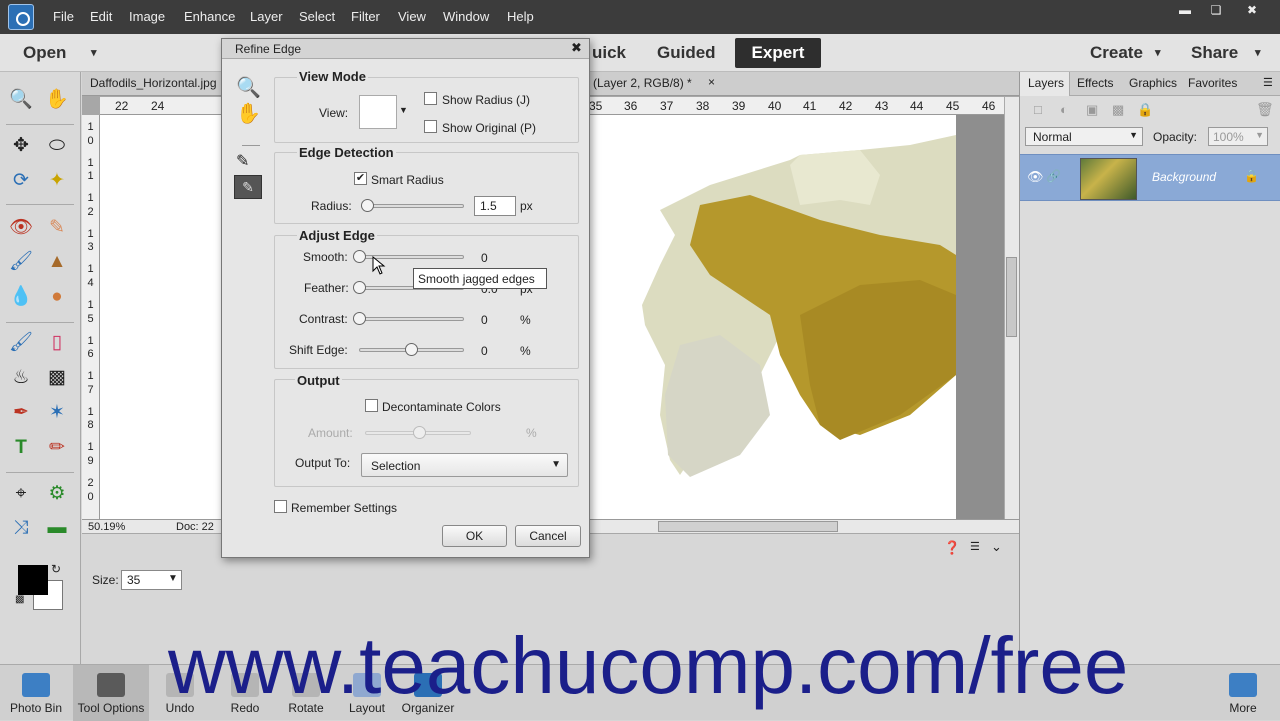  I want to click on tab-graphics: Graphics, so click(1153, 83).